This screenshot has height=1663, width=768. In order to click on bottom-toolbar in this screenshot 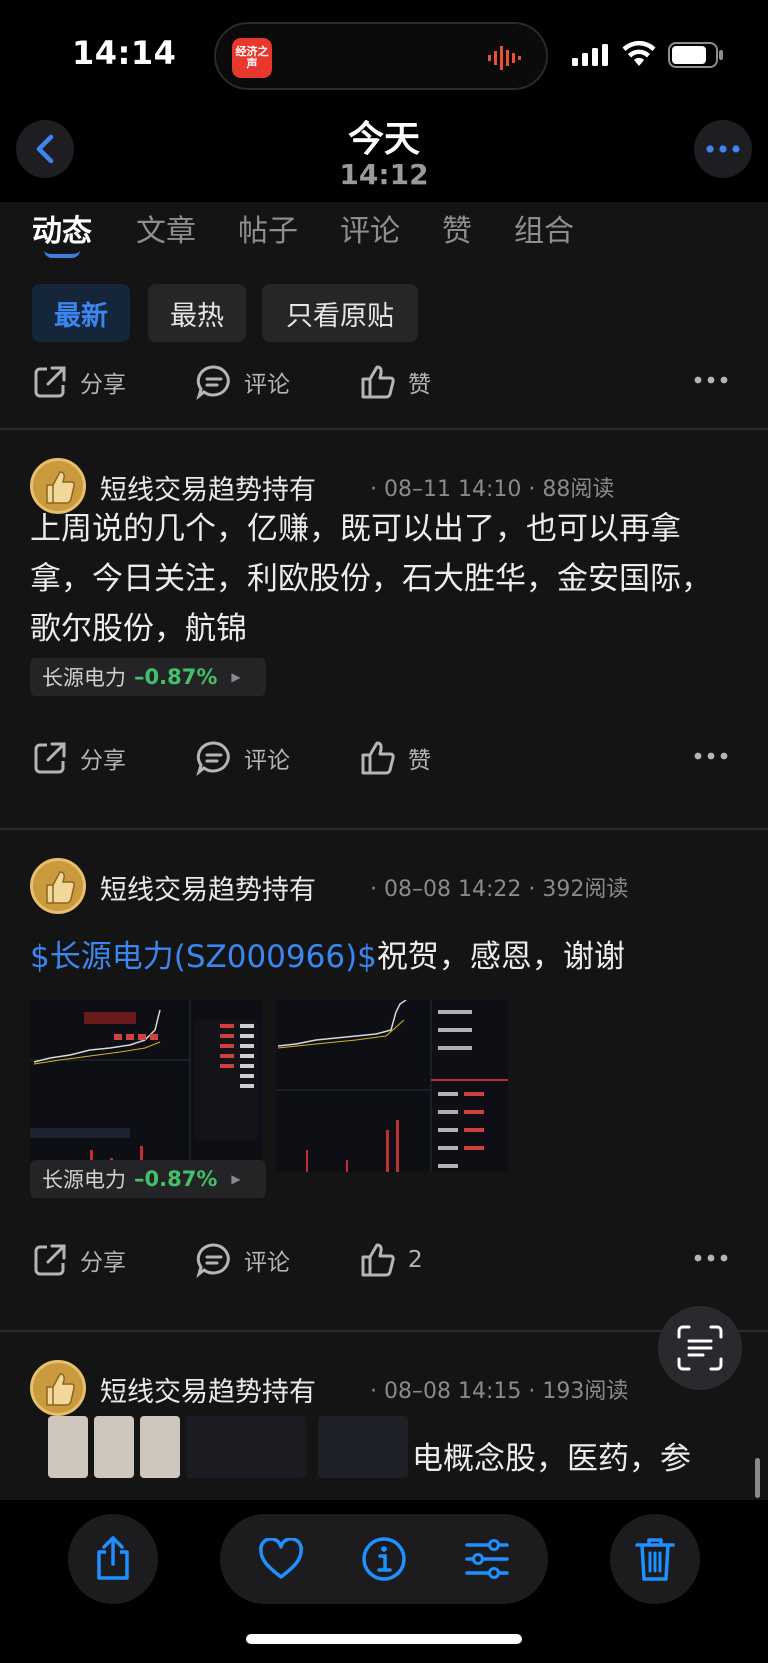, I will do `click(384, 1581)`.